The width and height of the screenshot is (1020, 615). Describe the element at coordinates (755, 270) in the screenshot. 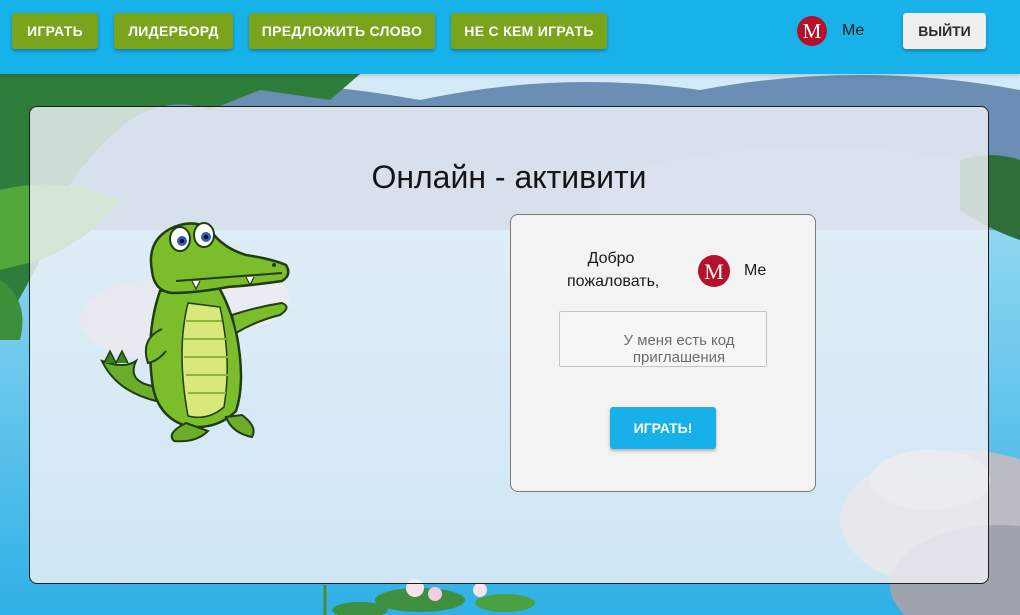

I see `card-username: Me` at that location.